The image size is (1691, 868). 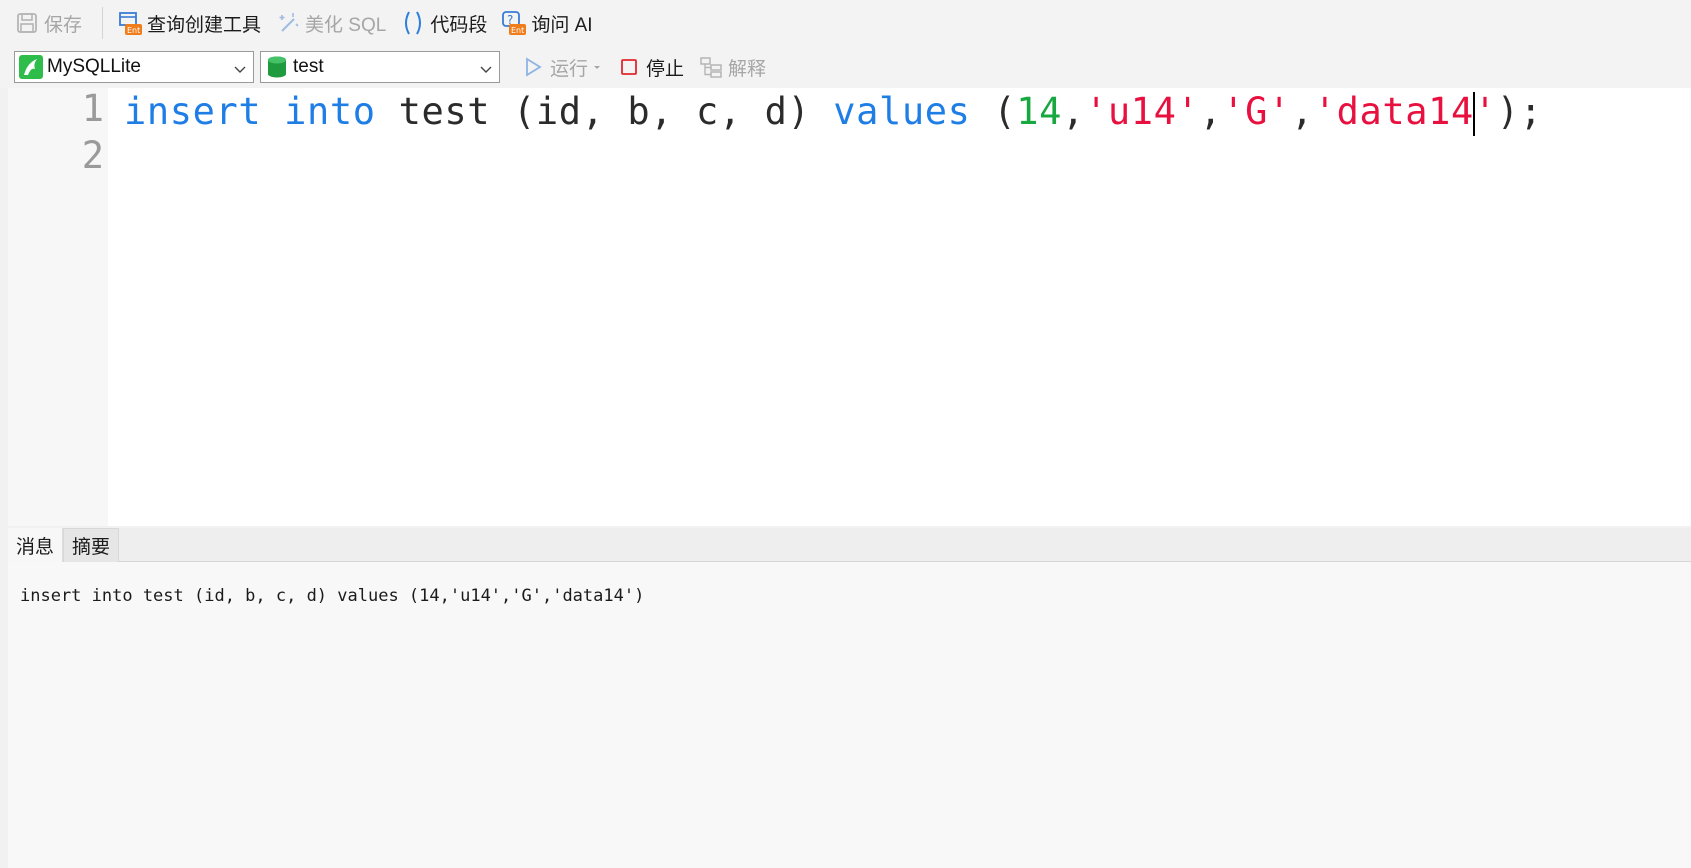 I want to click on tab-messages: 消息, so click(x=36, y=545).